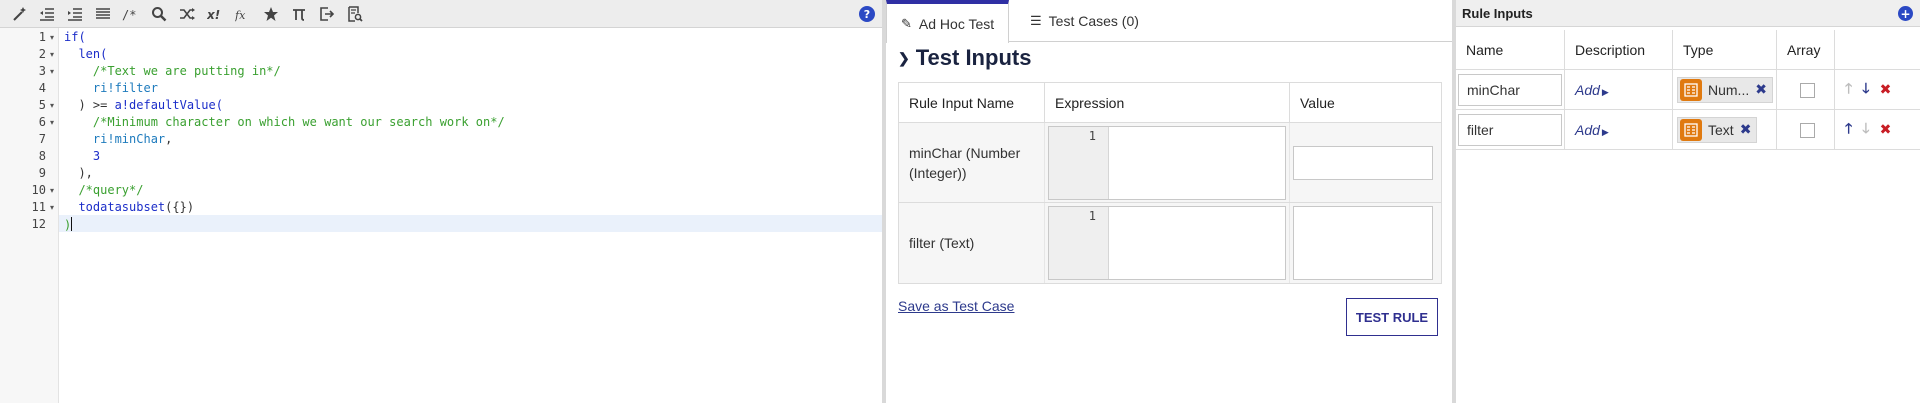 Image resolution: width=1920 pixels, height=403 pixels. I want to click on edit-icon: ✎, so click(906, 23).